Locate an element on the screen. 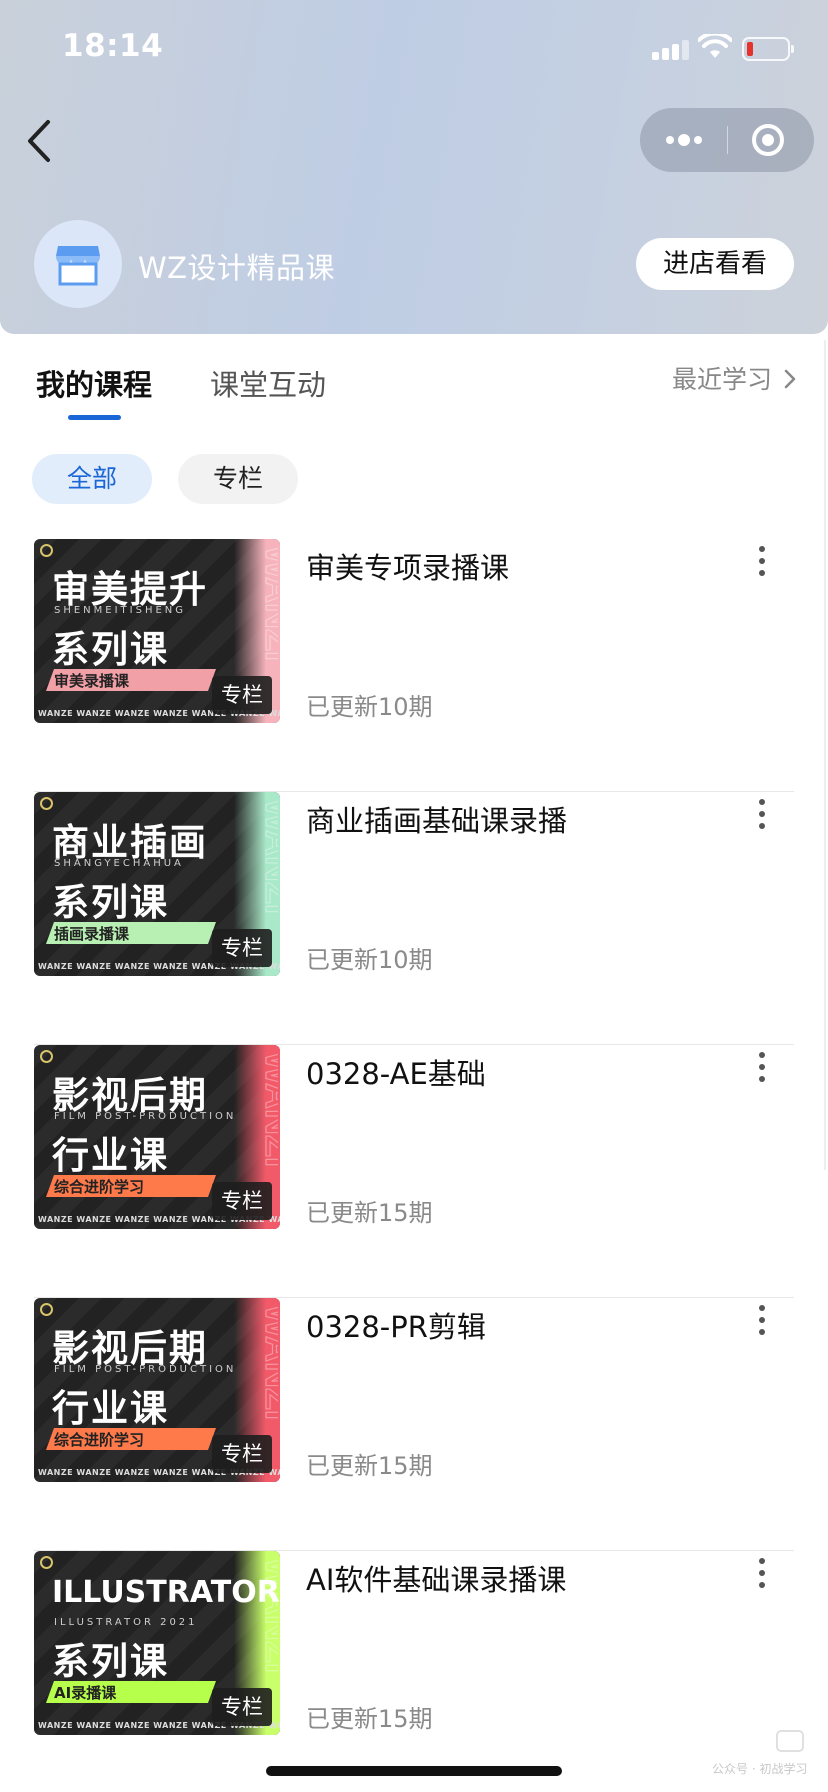  visit-shop-button: 进店看看 is located at coordinates (715, 264).